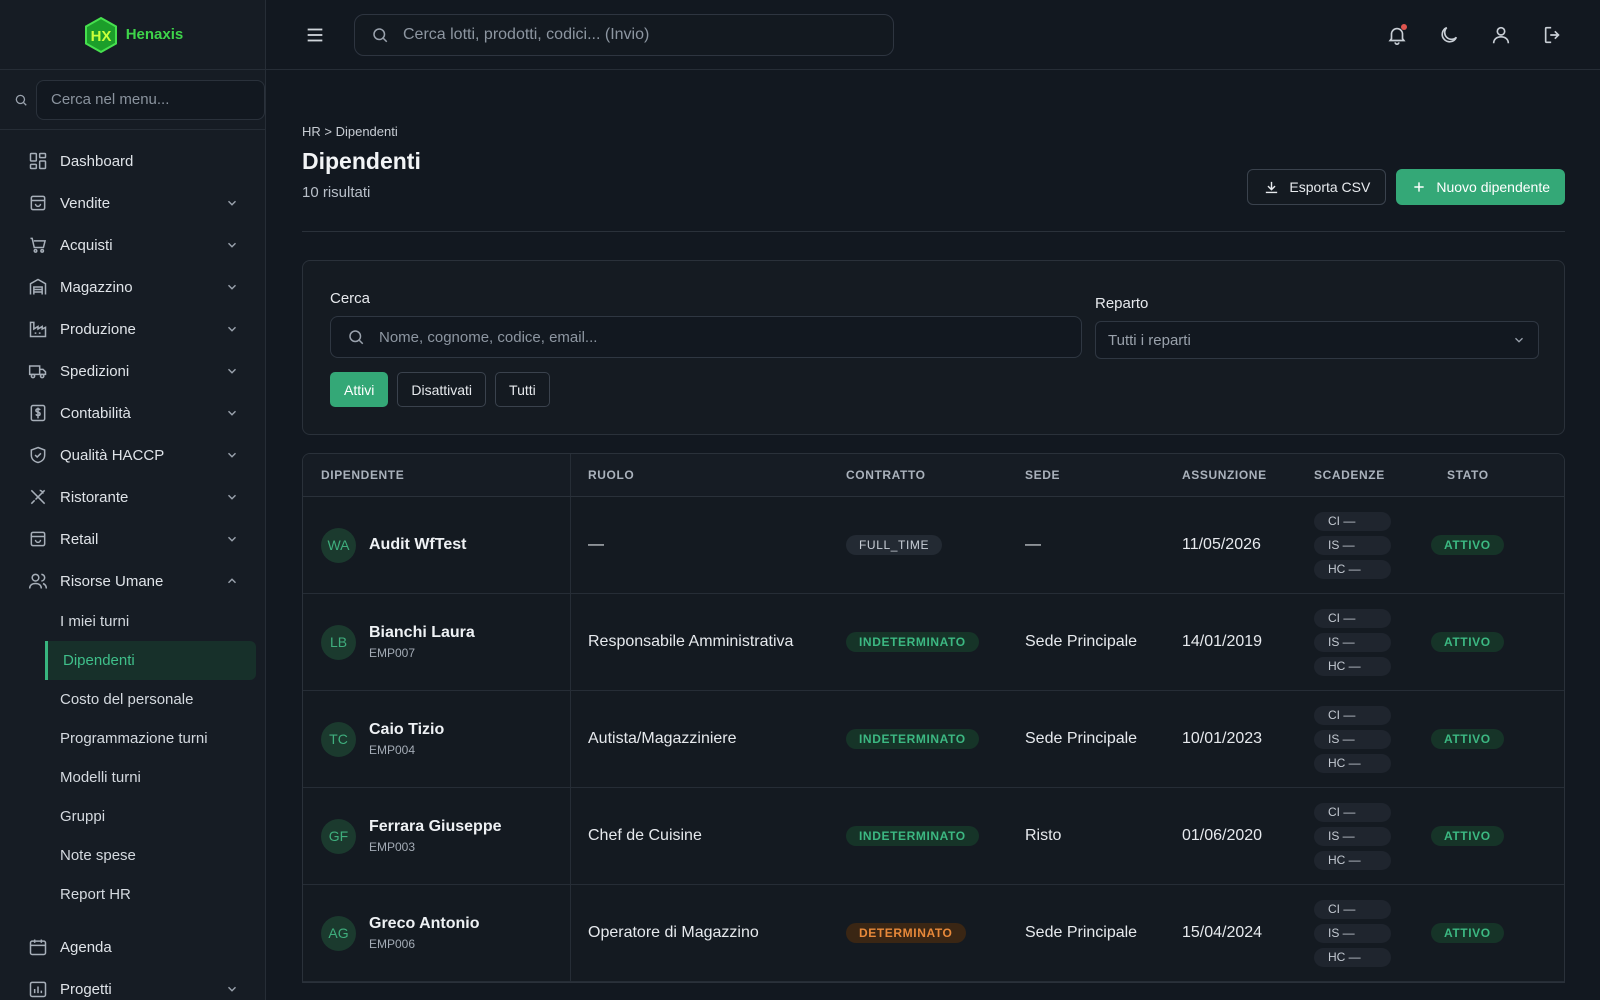 The width and height of the screenshot is (1600, 1000). Describe the element at coordinates (132, 245) in the screenshot. I see `sidebar-item-acquisti: Acquisti` at that location.